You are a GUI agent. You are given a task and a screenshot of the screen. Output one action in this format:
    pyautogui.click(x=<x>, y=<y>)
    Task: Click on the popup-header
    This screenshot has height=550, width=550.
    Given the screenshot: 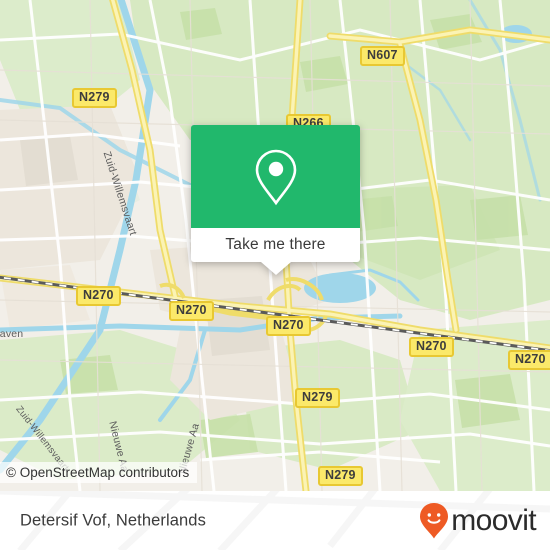 What is the action you would take?
    pyautogui.click(x=275, y=176)
    